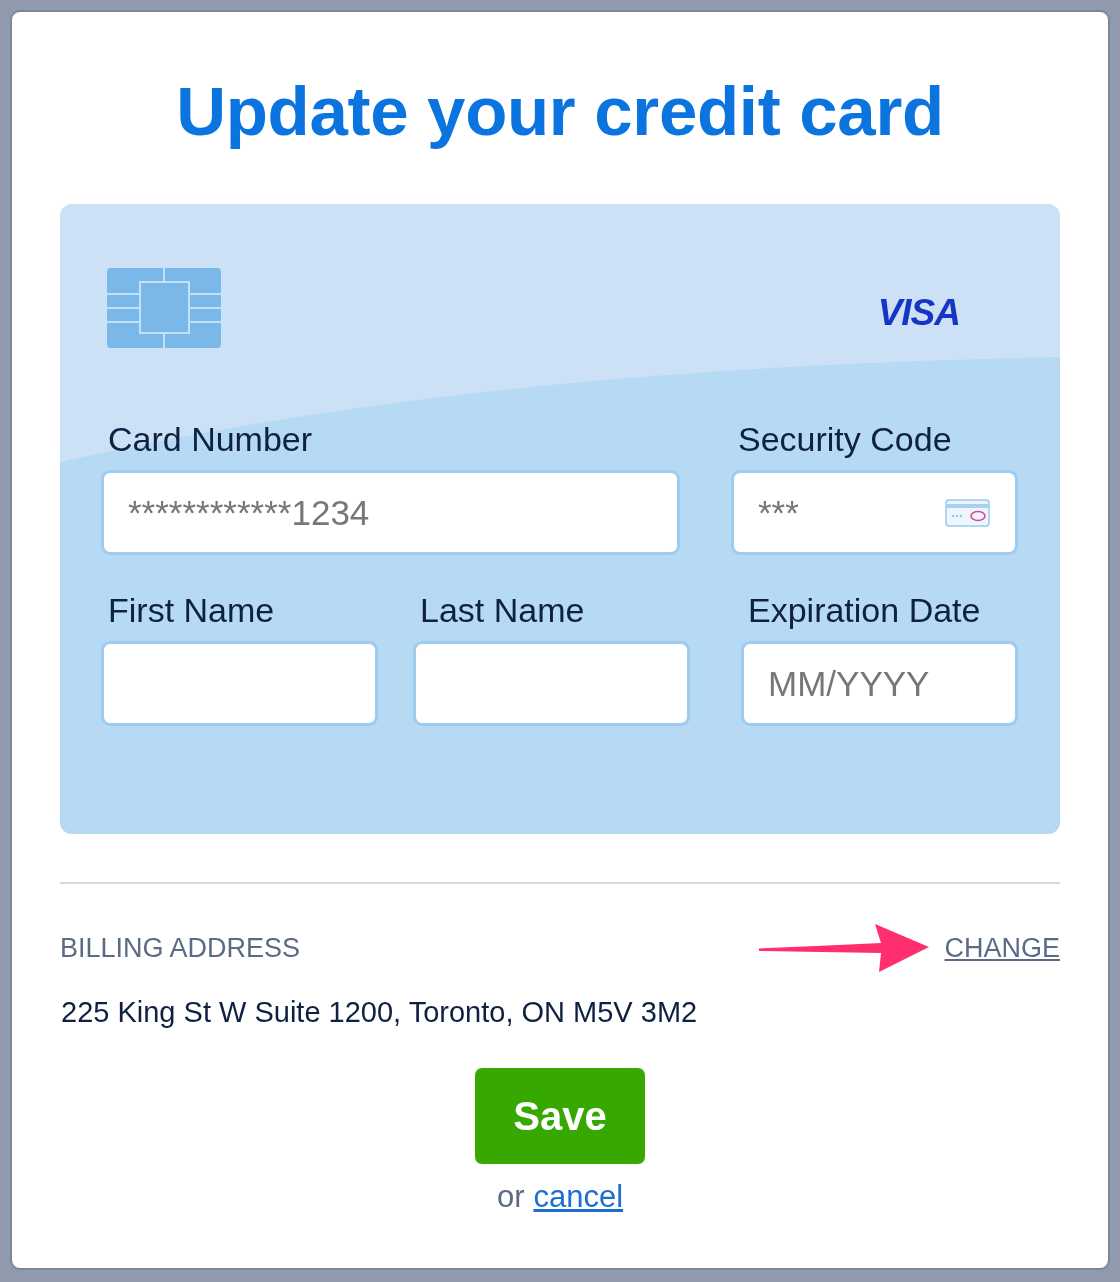  What do you see at coordinates (967, 513) in the screenshot?
I see `card-icon` at bounding box center [967, 513].